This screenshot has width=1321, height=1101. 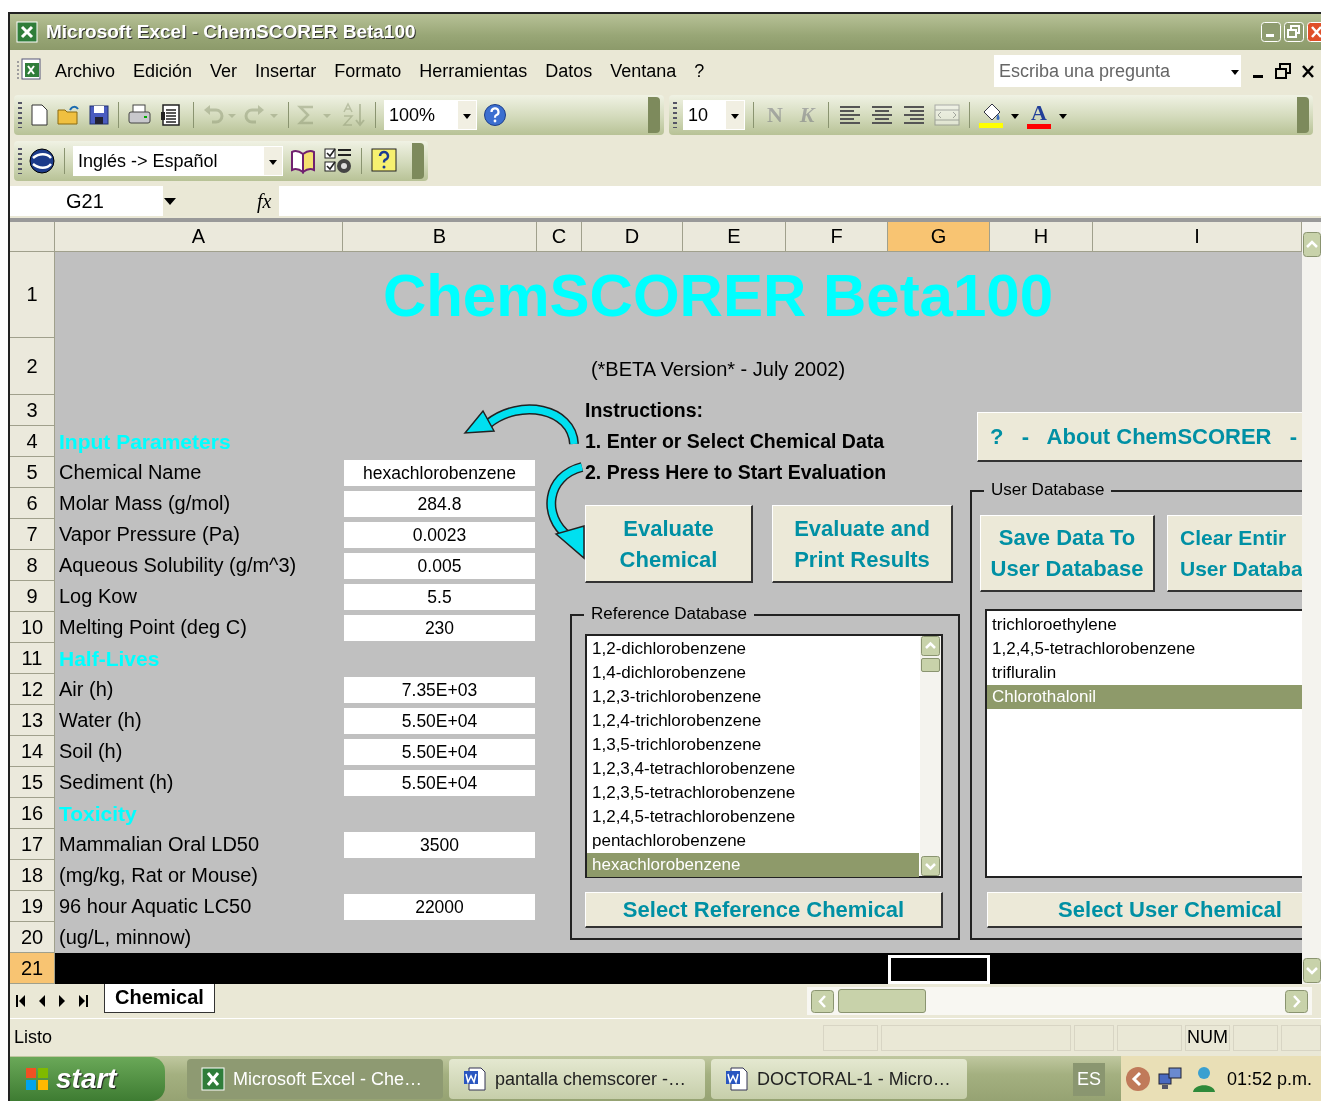 What do you see at coordinates (1117, 71) in the screenshot?
I see `help-search-field: Escriba una pregunta` at bounding box center [1117, 71].